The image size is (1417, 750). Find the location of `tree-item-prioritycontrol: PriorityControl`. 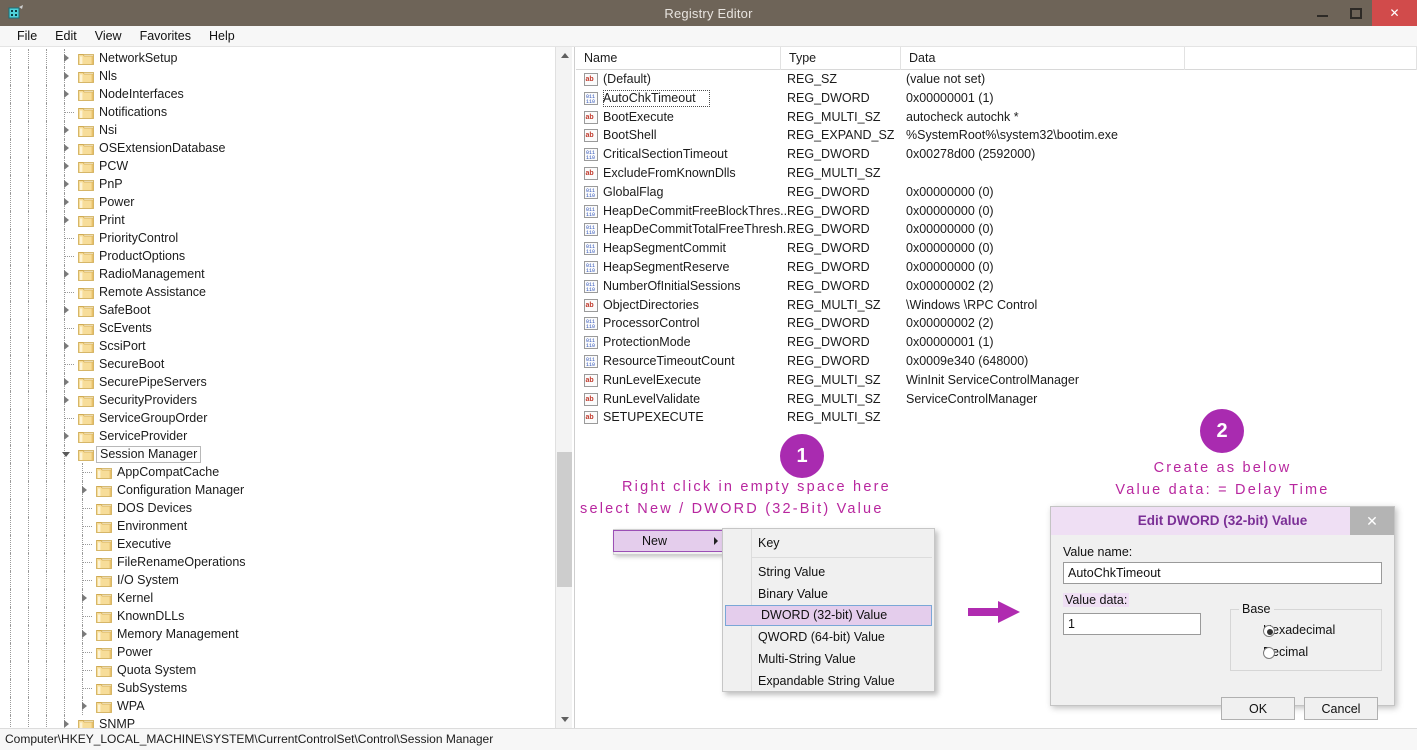

tree-item-prioritycontrol: PriorityControl is located at coordinates (286, 238).